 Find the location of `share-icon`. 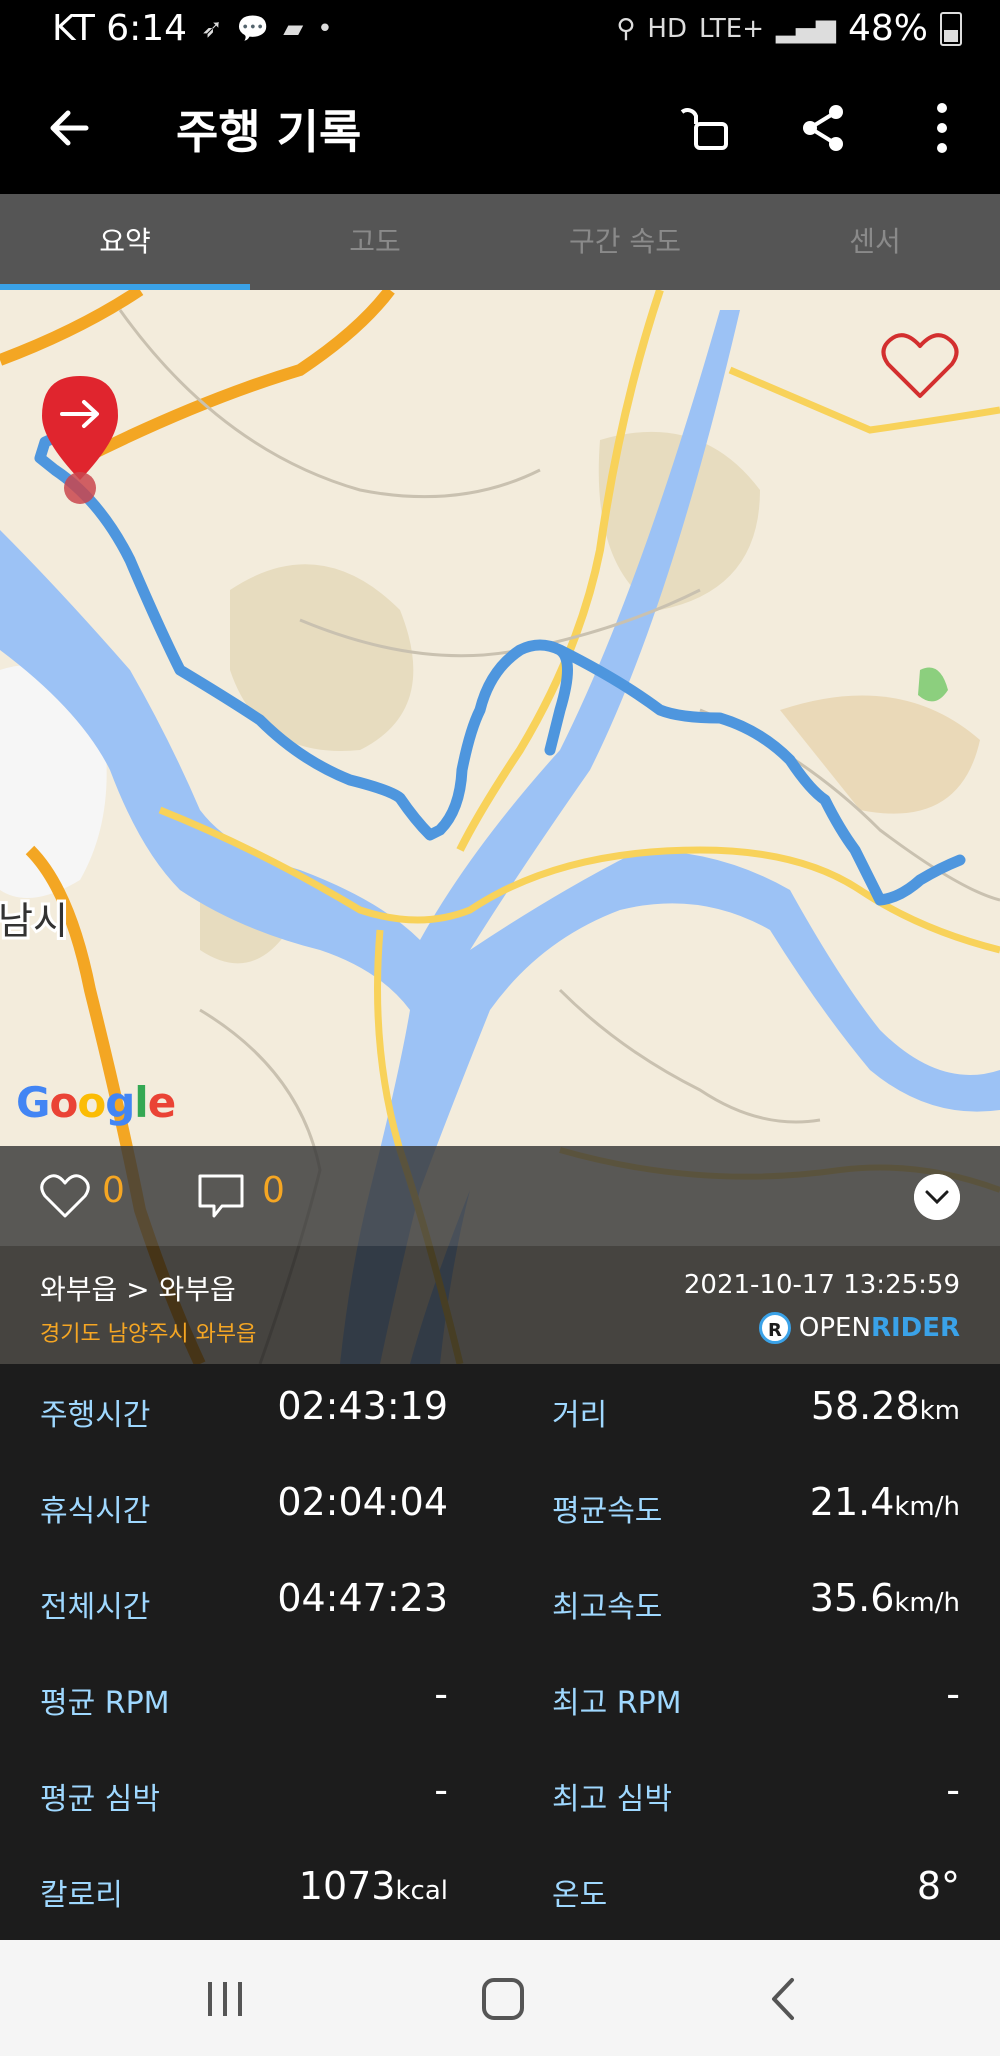

share-icon is located at coordinates (824, 128).